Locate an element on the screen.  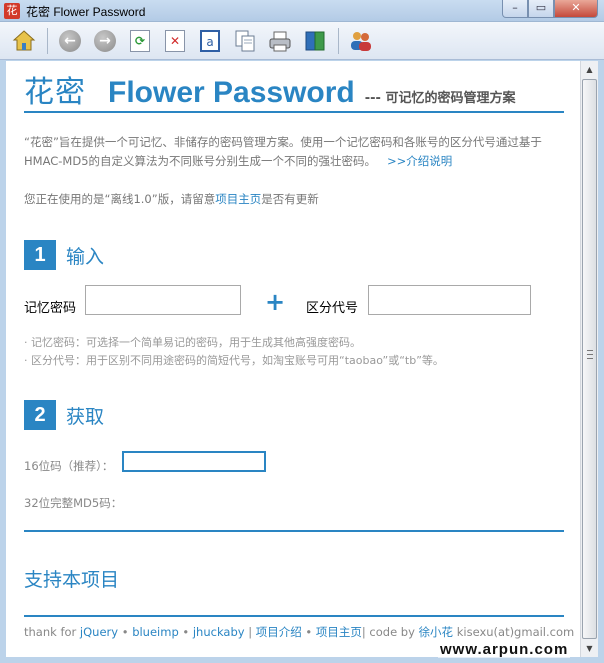
footer-thanks: thank for is located at coordinates (50, 632).